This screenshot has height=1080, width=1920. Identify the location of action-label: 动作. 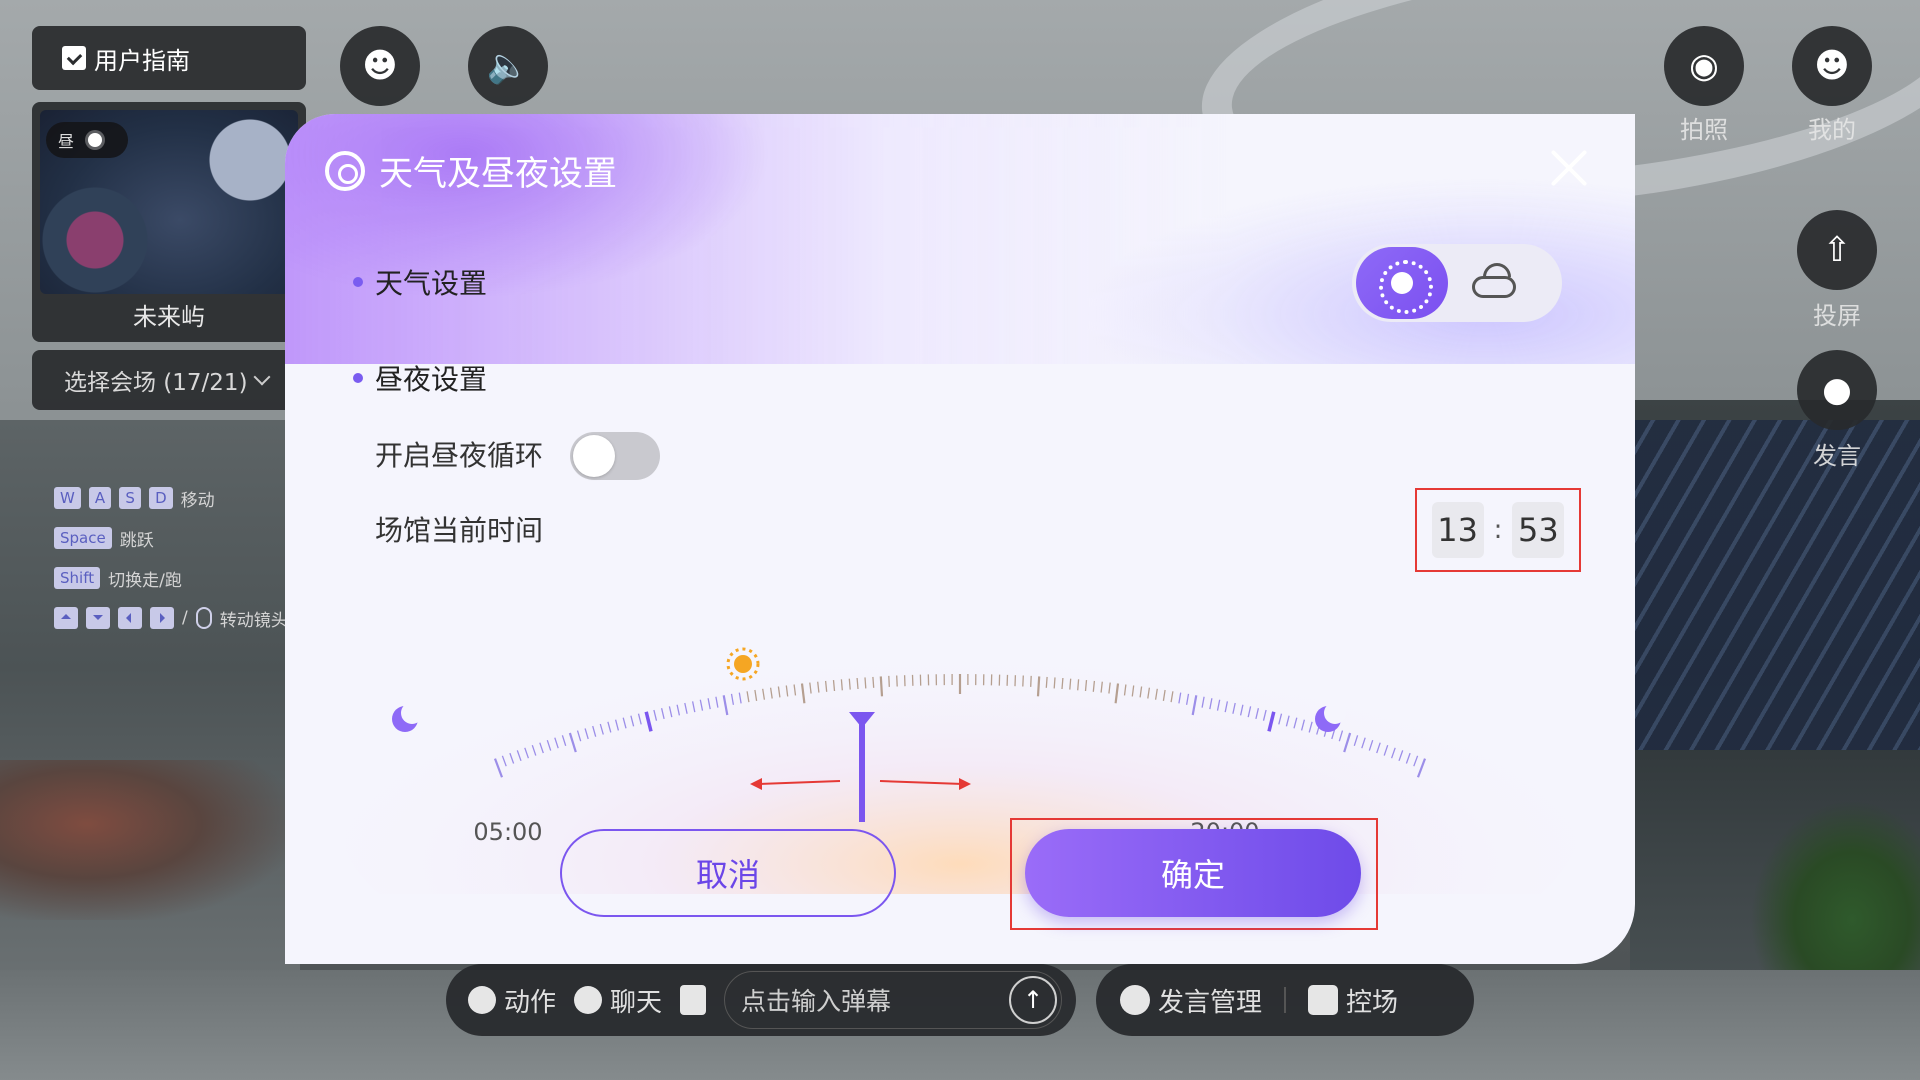
(530, 1002).